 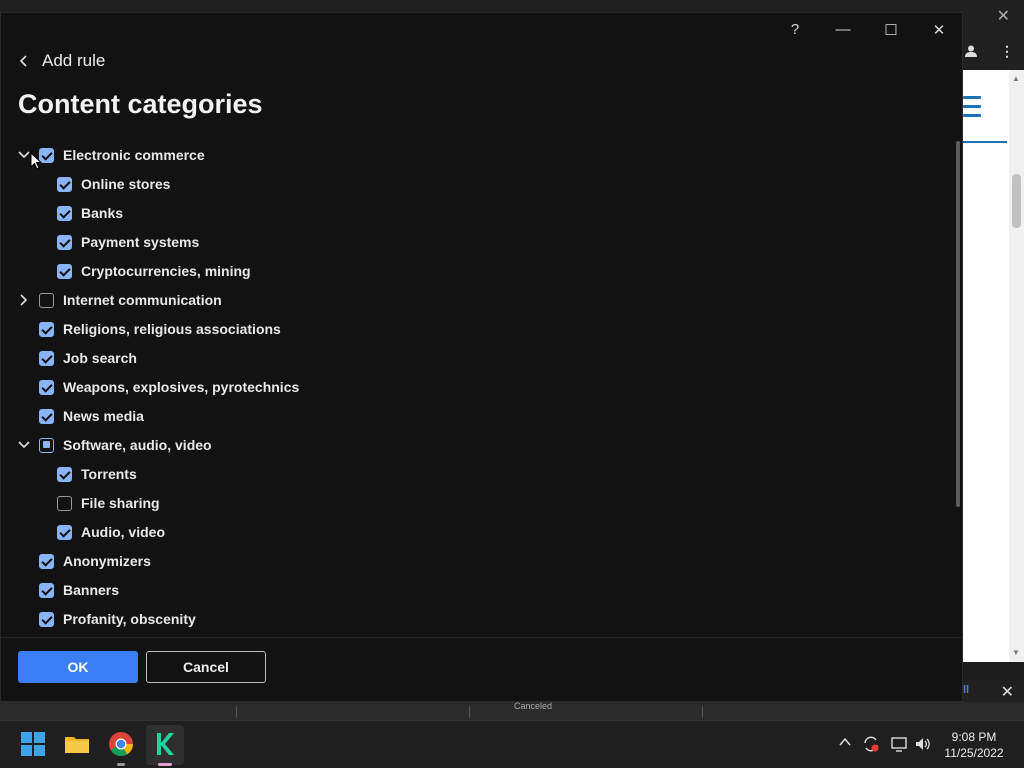 I want to click on windows-start-icon, so click(x=33, y=744).